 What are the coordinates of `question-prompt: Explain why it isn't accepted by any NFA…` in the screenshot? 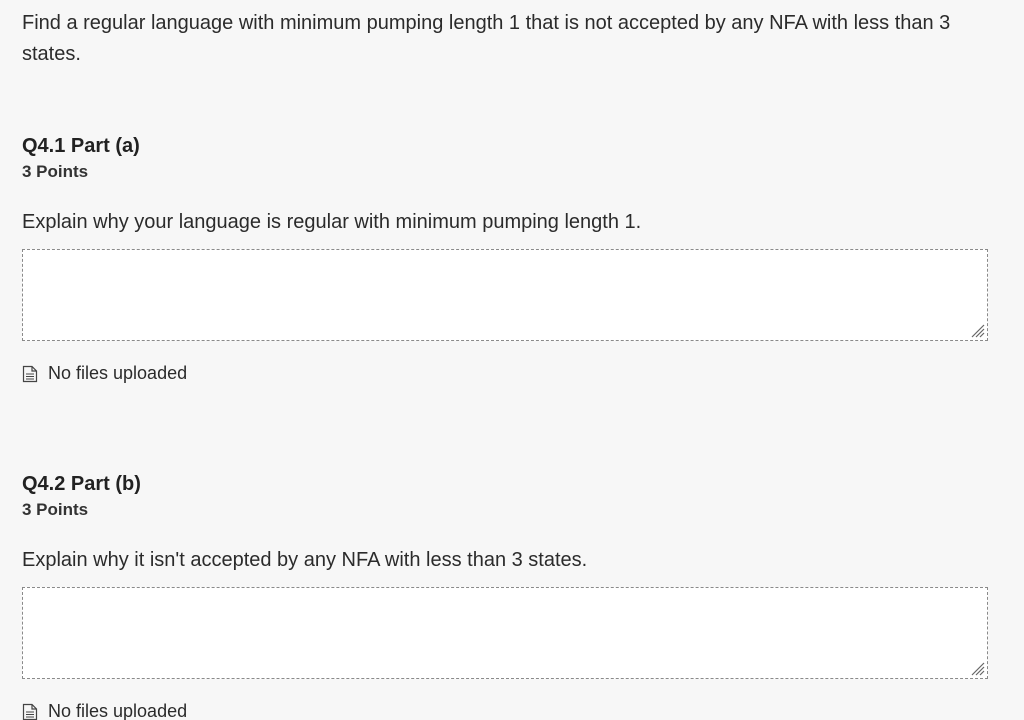 It's located at (305, 560).